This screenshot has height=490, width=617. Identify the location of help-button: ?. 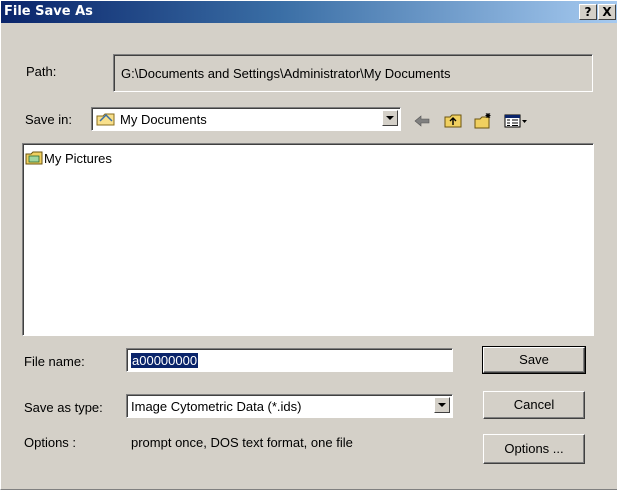
(588, 12).